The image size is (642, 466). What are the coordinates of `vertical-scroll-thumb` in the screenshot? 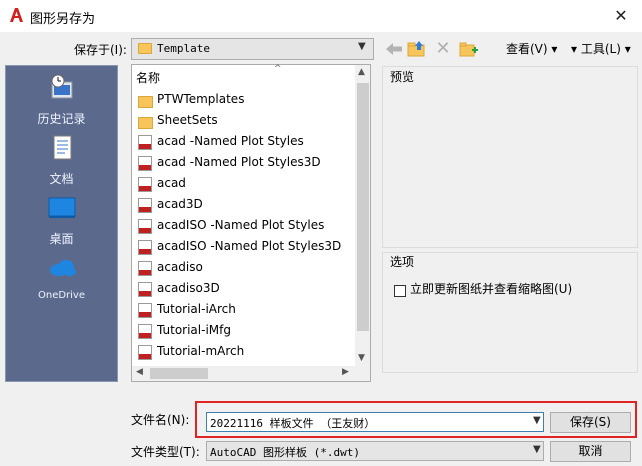 It's located at (363, 207).